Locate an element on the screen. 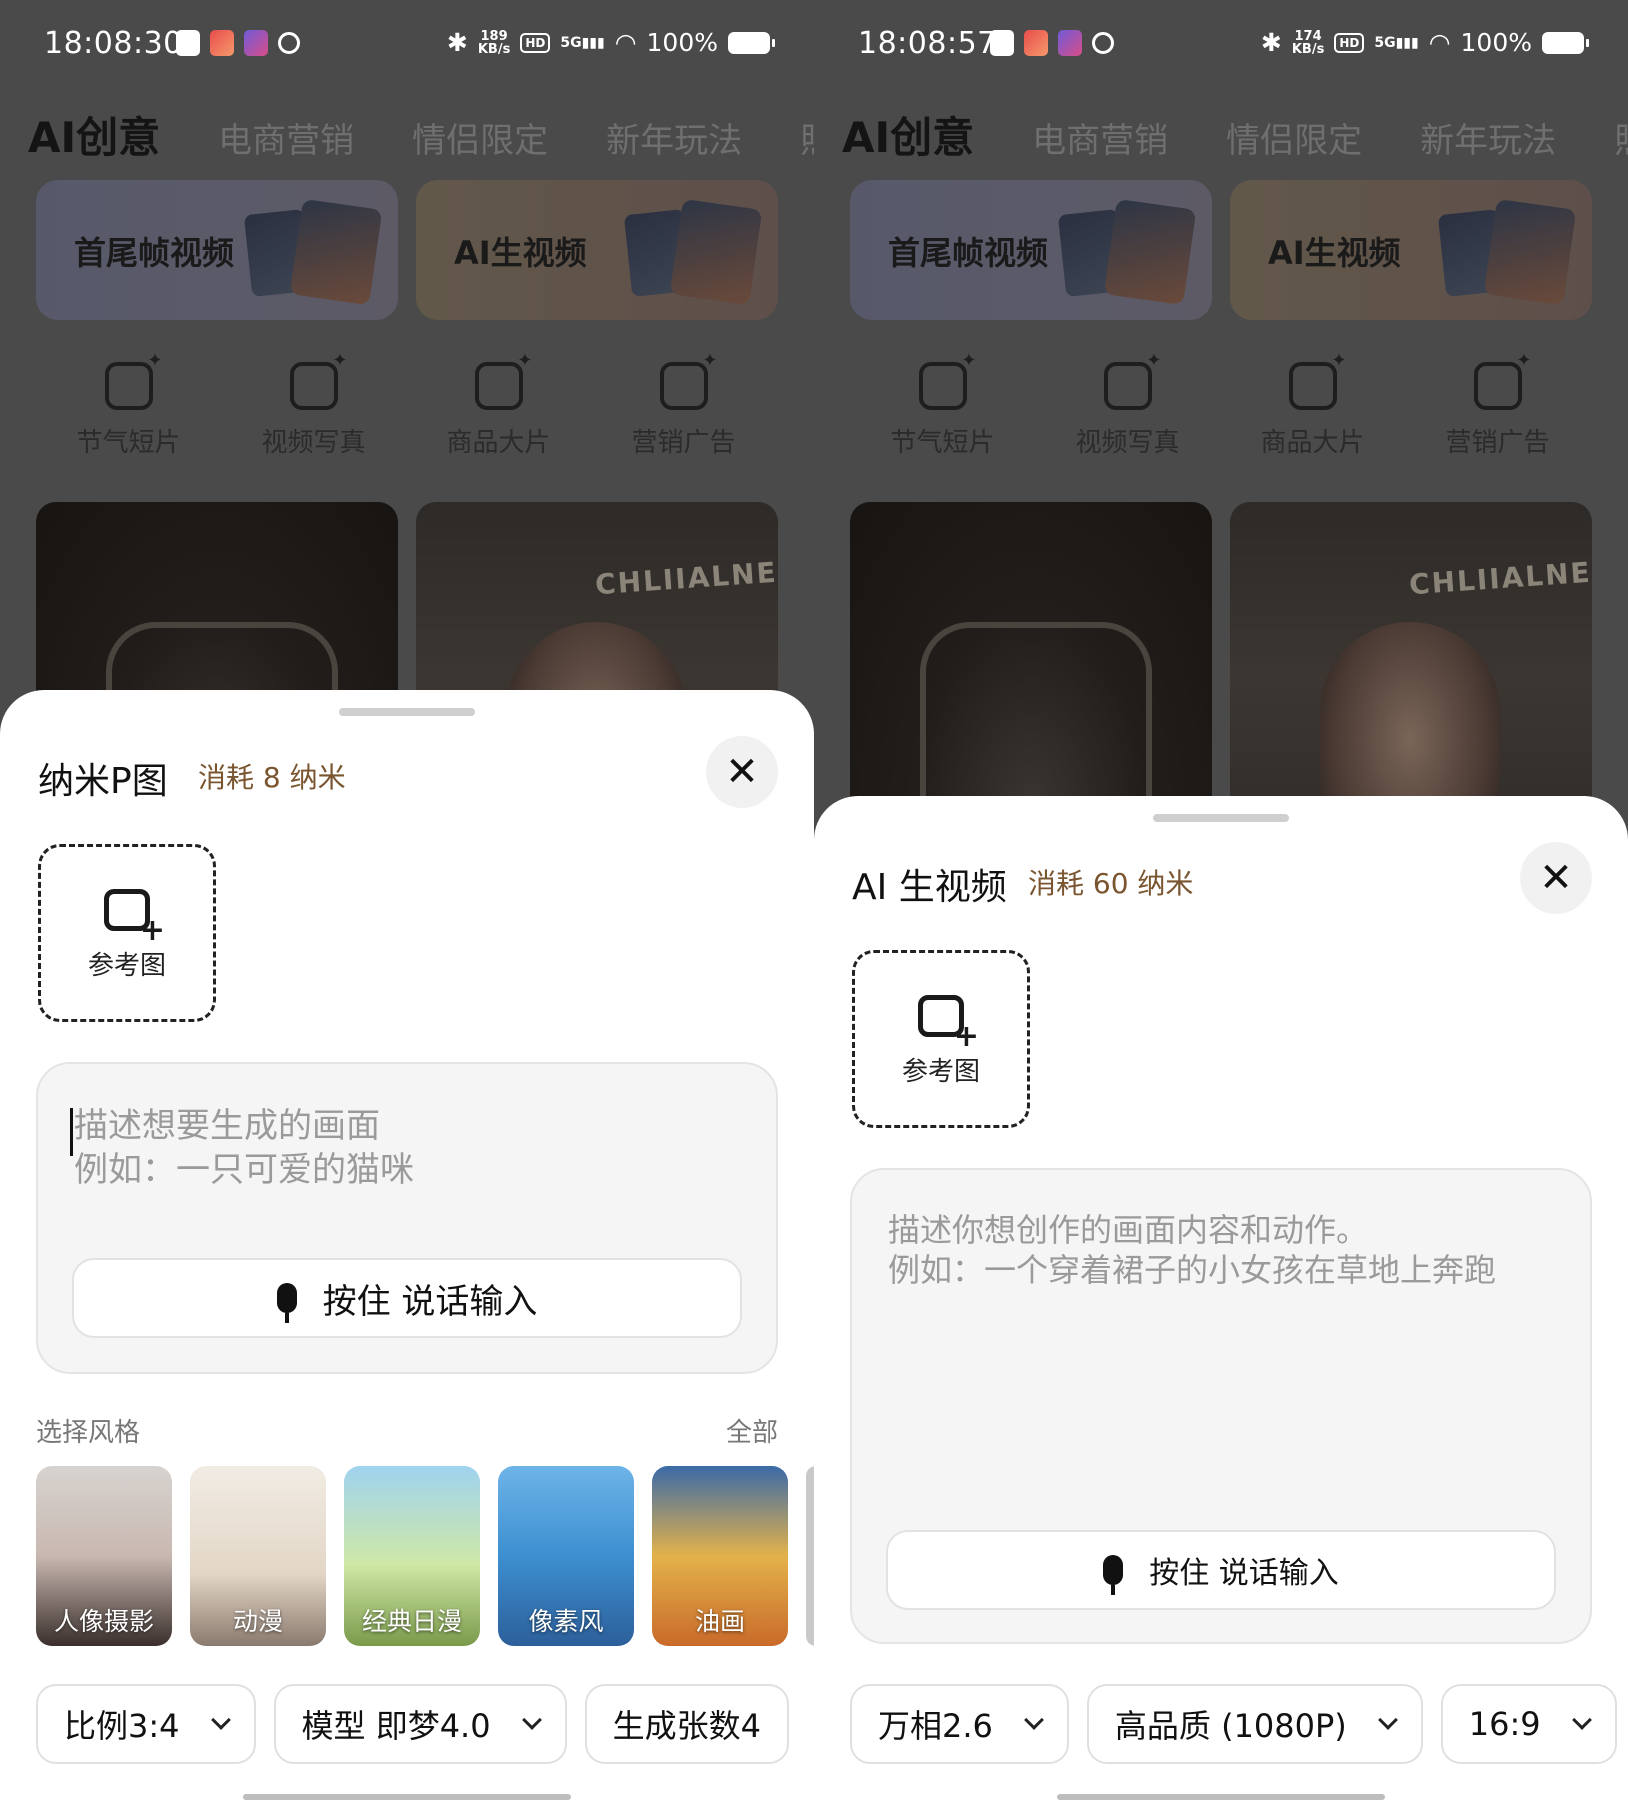 The image size is (1628, 1800). style-oil-painting: 油画 is located at coordinates (720, 1556).